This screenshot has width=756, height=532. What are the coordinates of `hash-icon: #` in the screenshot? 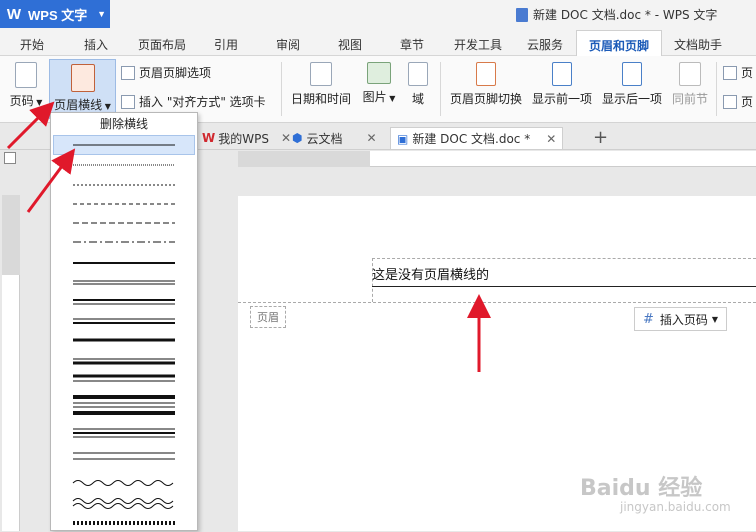 It's located at (648, 319).